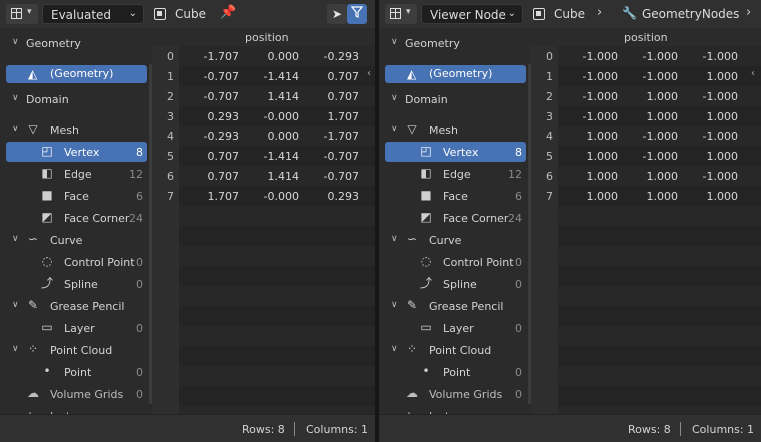  Describe the element at coordinates (165, 230) in the screenshot. I see `row-index-column: 0 1 2 3 4 5 6 7` at that location.